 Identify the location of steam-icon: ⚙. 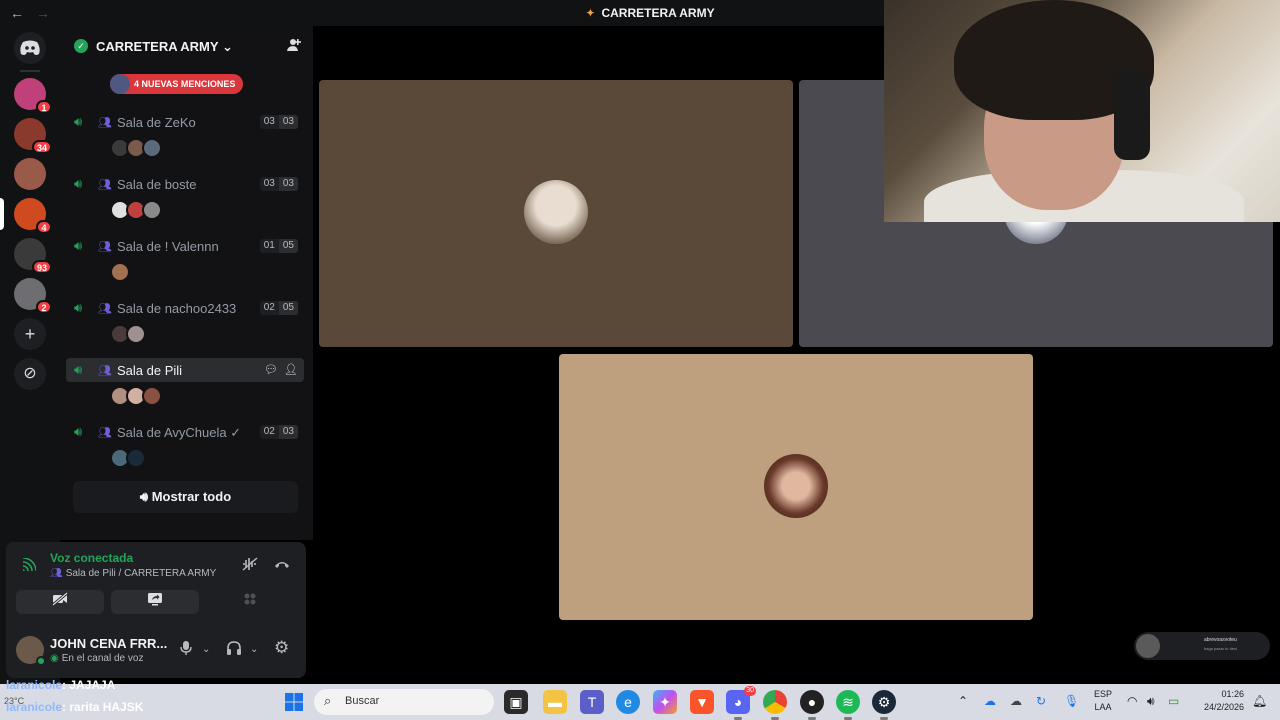
(884, 705).